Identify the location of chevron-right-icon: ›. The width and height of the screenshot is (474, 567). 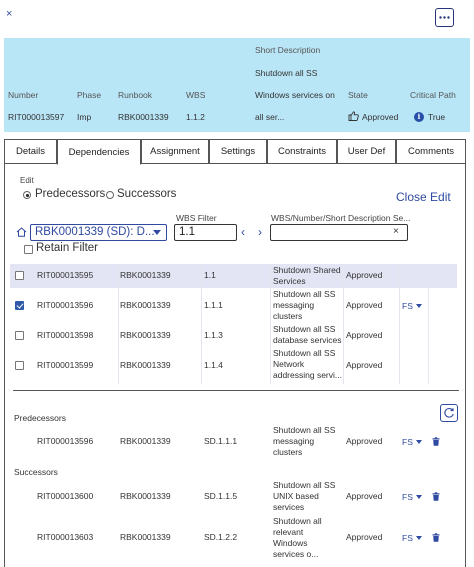
(260, 232).